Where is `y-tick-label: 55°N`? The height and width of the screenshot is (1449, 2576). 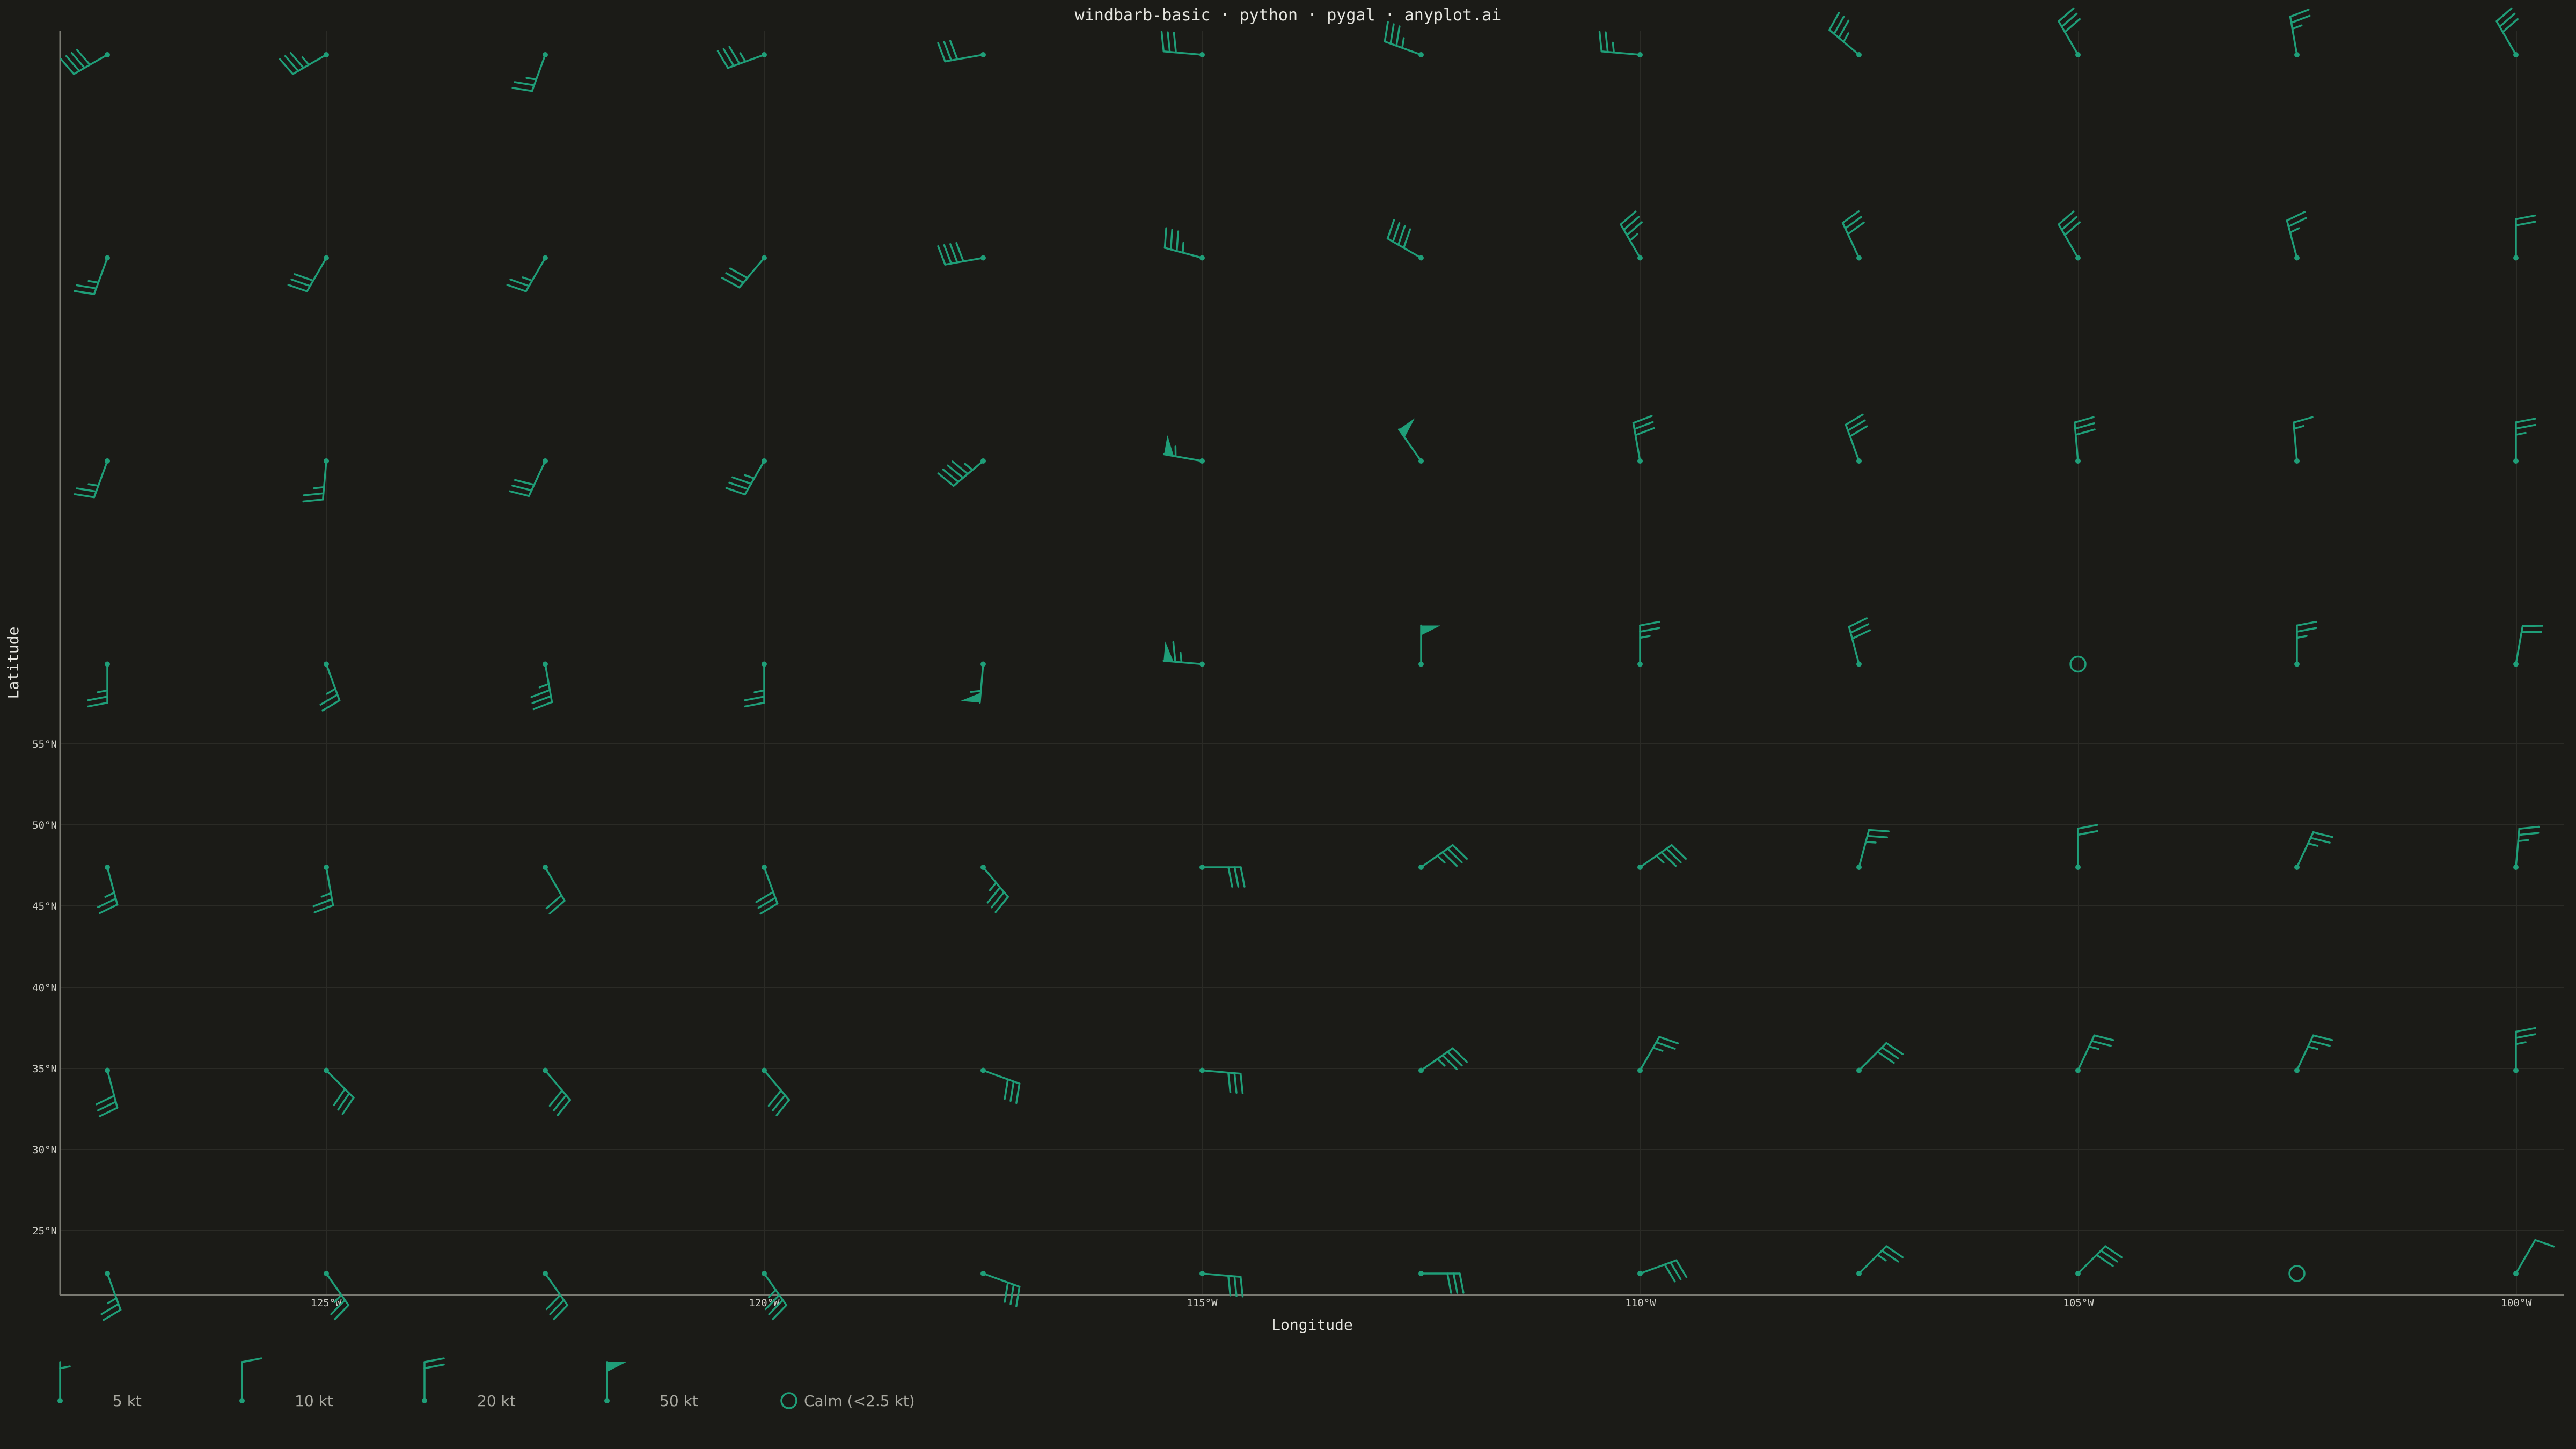 y-tick-label: 55°N is located at coordinates (44, 744).